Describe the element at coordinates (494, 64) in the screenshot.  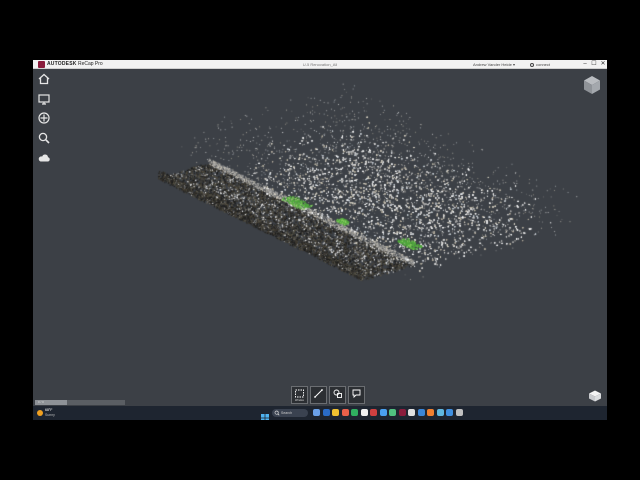
I see `user-menu: Andrew Vander Heide ▾` at that location.